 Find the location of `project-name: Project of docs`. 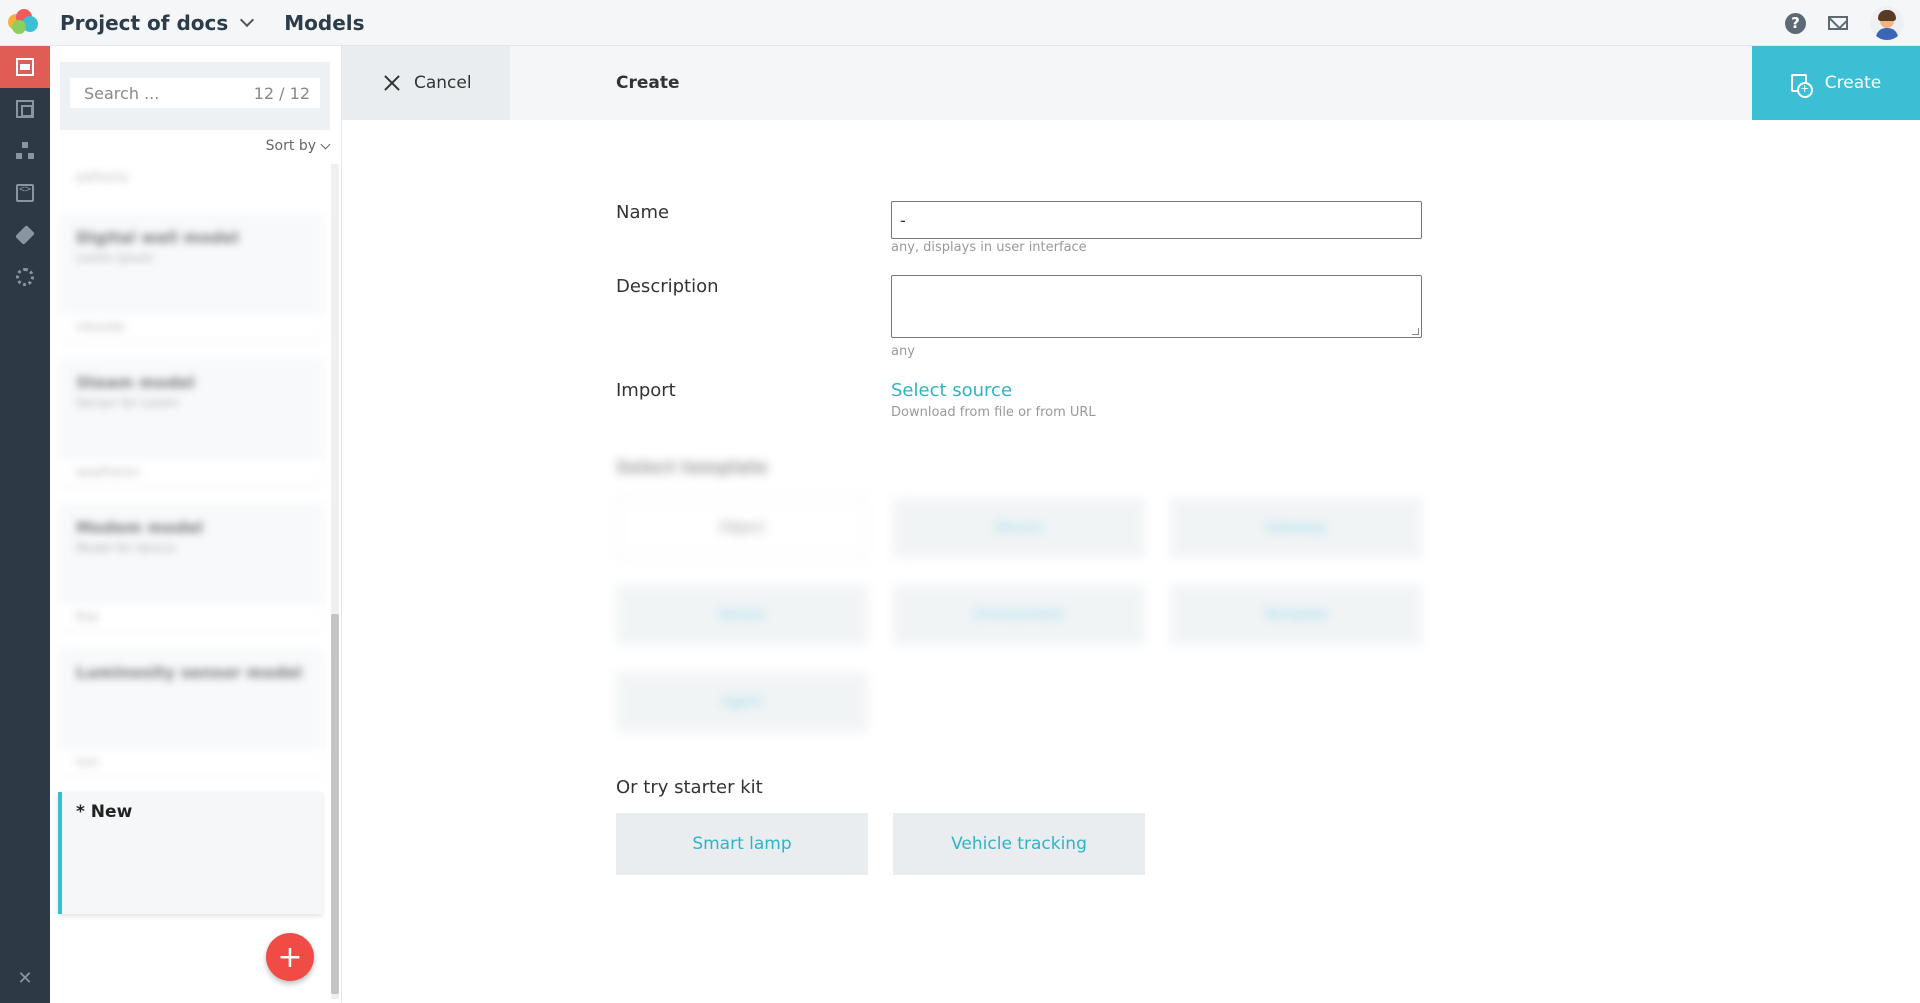

project-name: Project of docs is located at coordinates (144, 22).